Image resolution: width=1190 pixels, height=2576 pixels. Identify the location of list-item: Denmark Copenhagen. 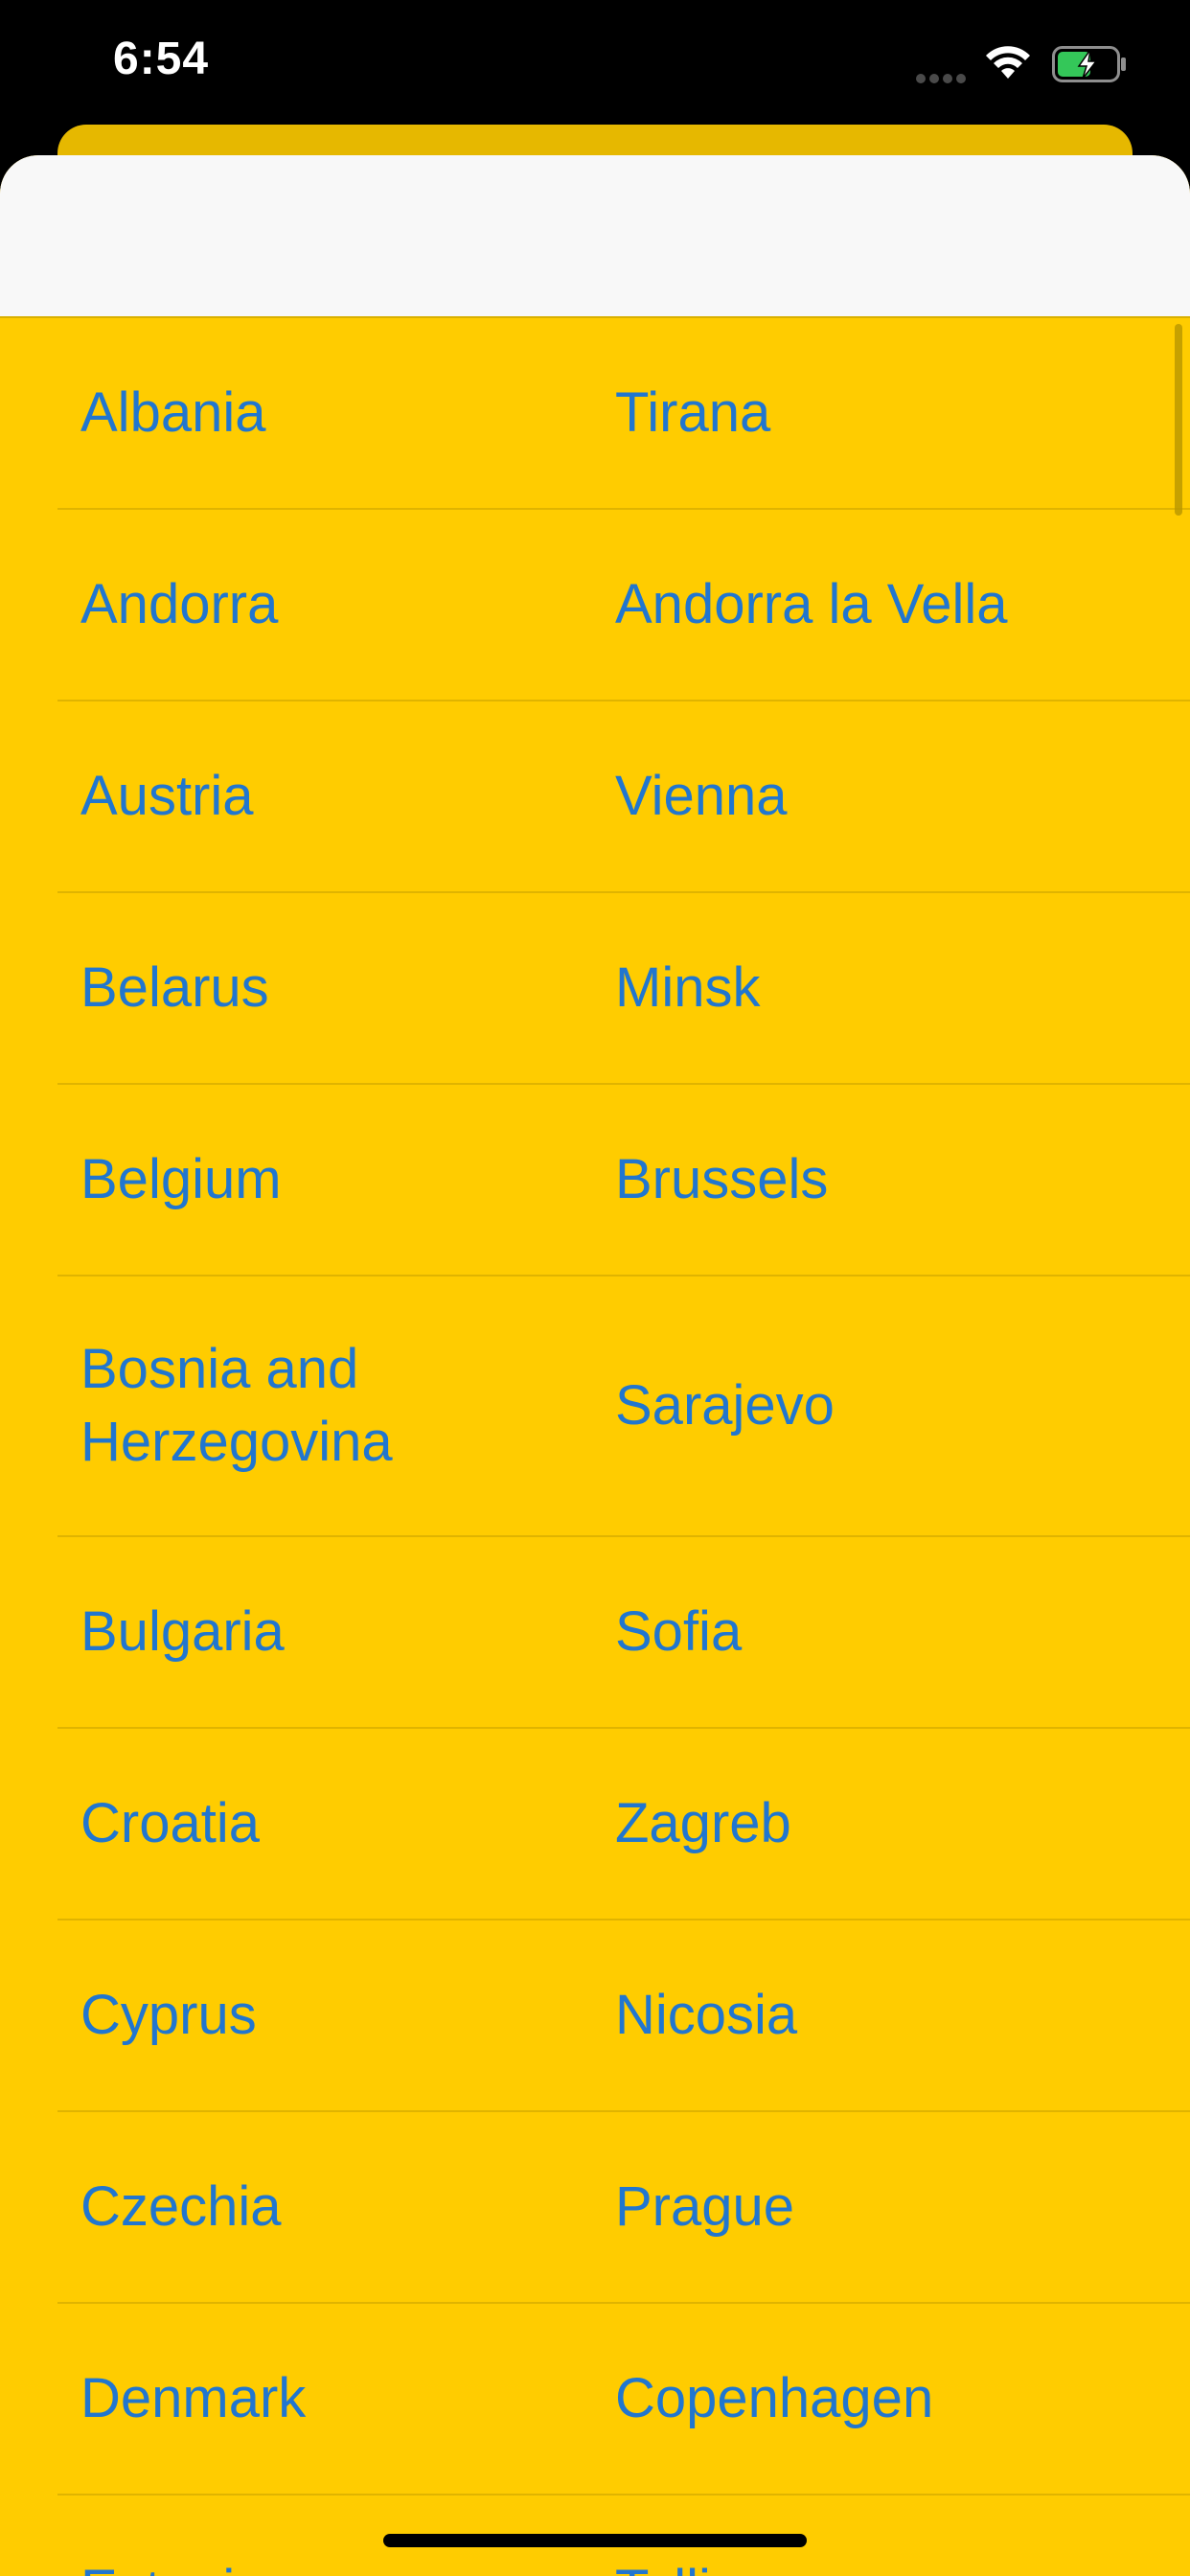
(623, 2400).